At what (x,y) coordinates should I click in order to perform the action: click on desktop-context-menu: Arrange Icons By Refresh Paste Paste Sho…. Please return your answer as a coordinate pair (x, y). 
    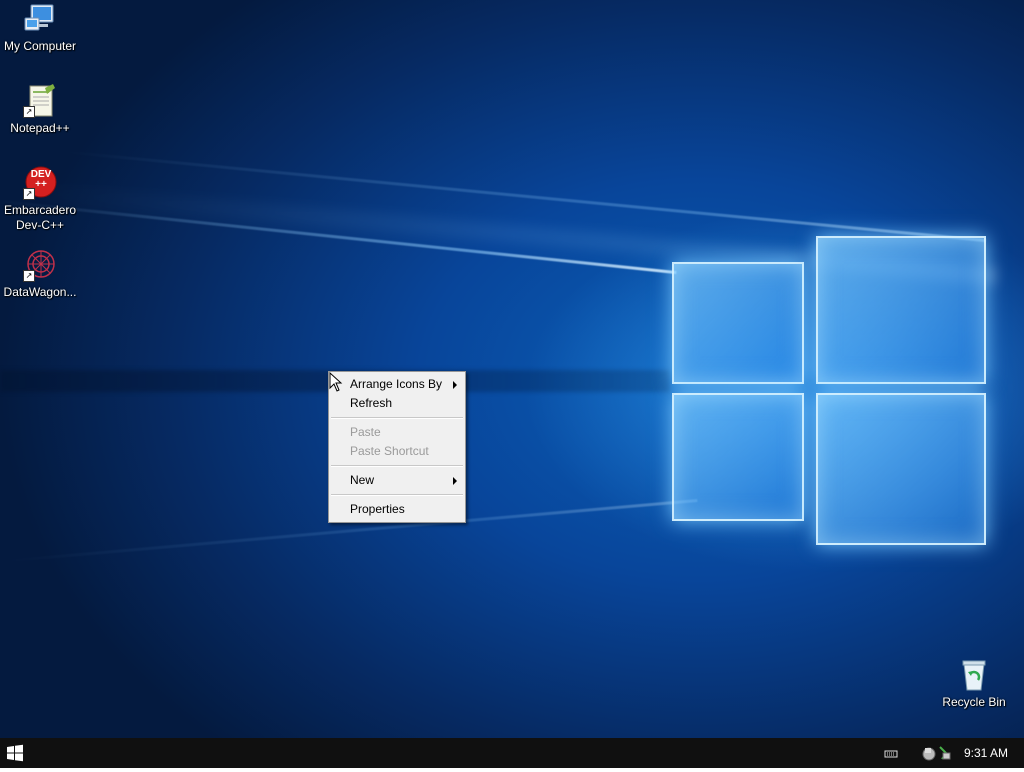
    Looking at the image, I should click on (397, 447).